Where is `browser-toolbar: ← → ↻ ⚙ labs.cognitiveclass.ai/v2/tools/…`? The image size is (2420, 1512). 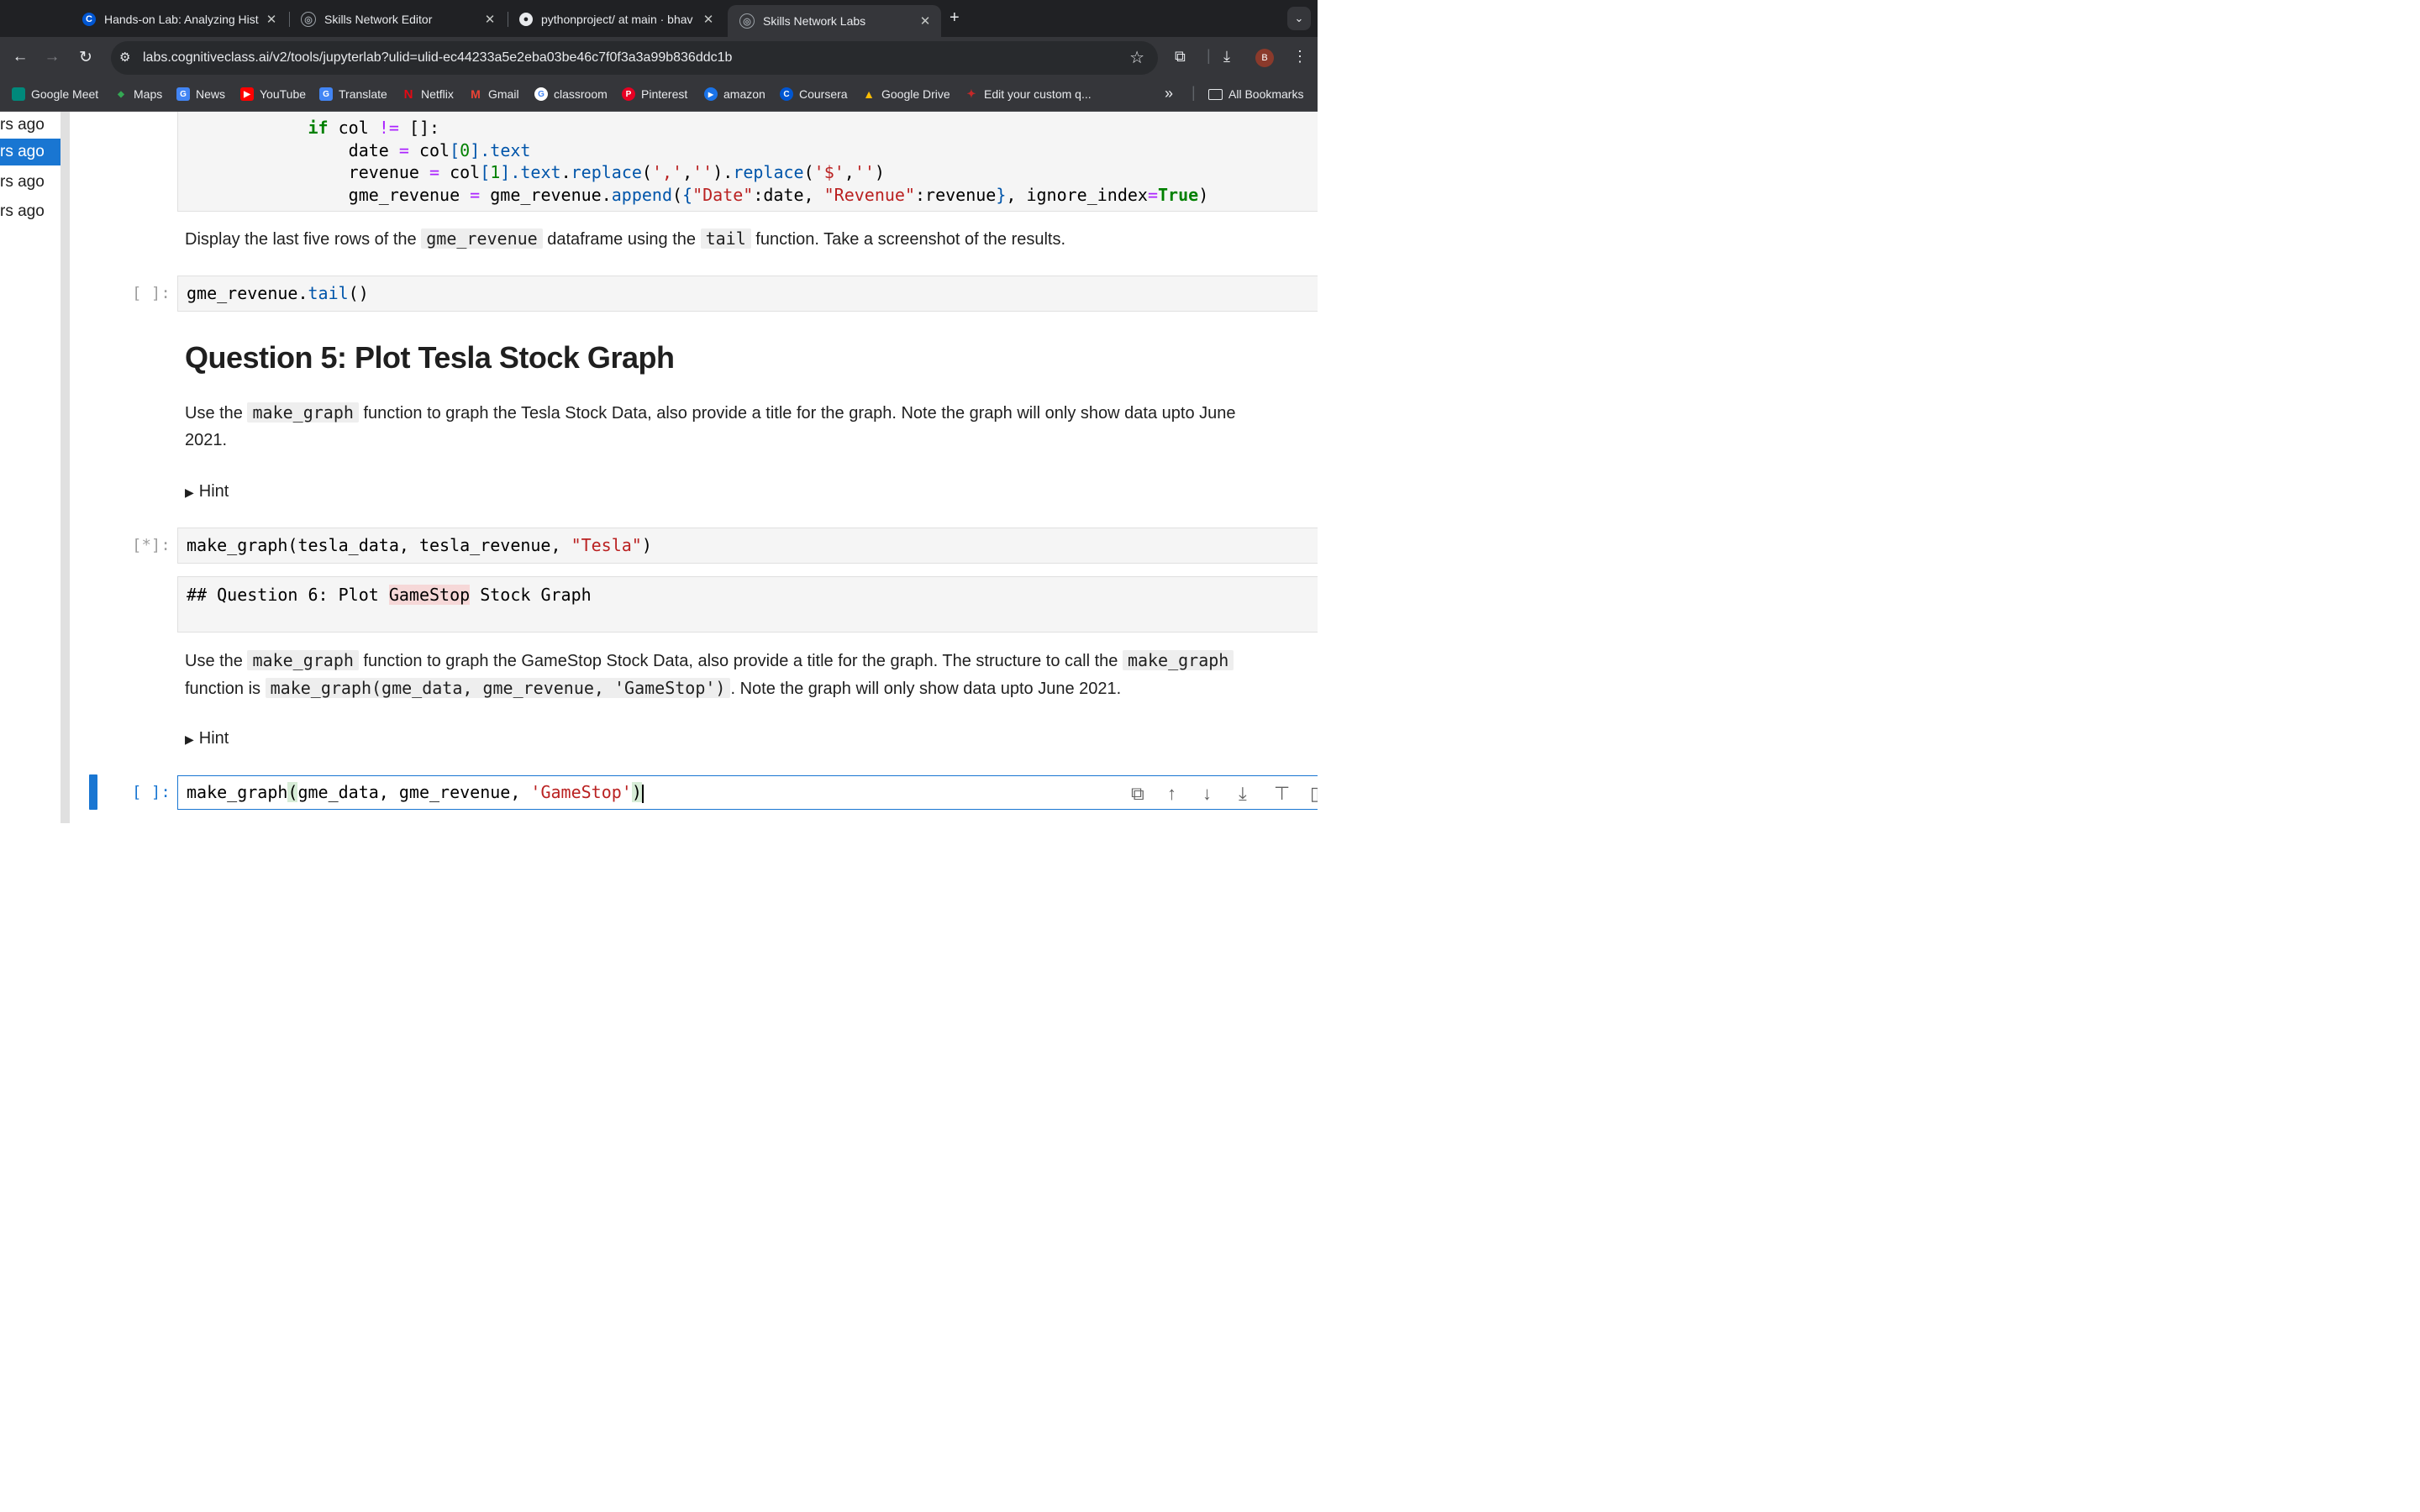 browser-toolbar: ← → ↻ ⚙ labs.cognitiveclass.ai/v2/tools/… is located at coordinates (659, 58).